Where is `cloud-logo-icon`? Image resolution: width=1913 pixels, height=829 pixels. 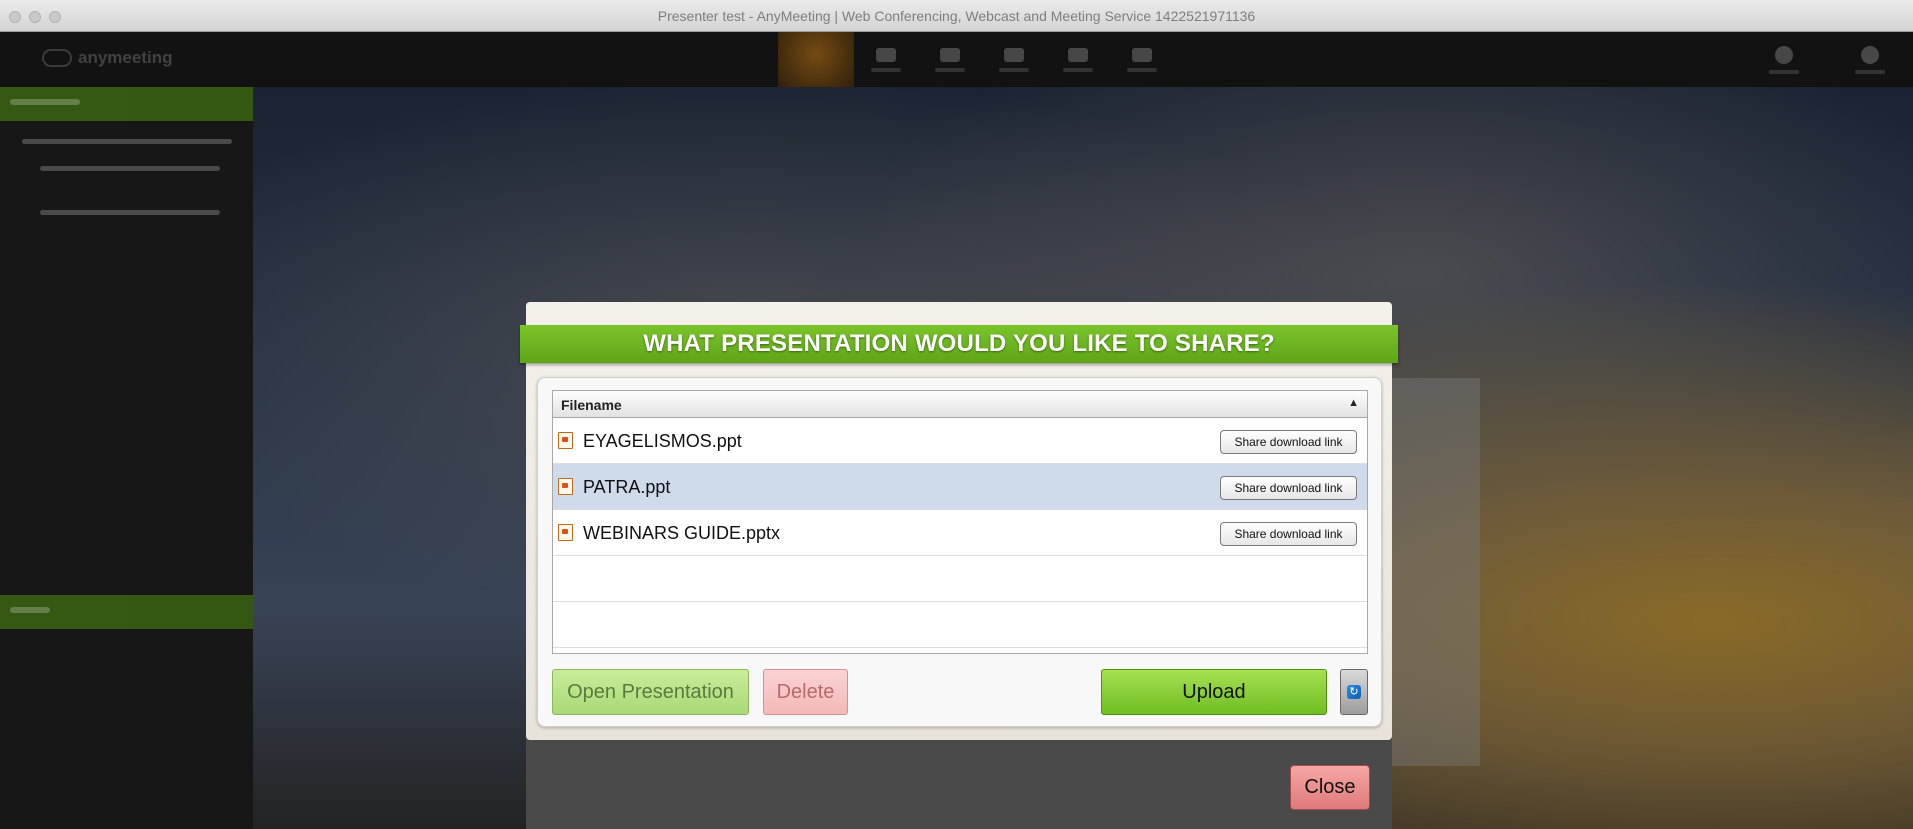
cloud-logo-icon is located at coordinates (57, 58).